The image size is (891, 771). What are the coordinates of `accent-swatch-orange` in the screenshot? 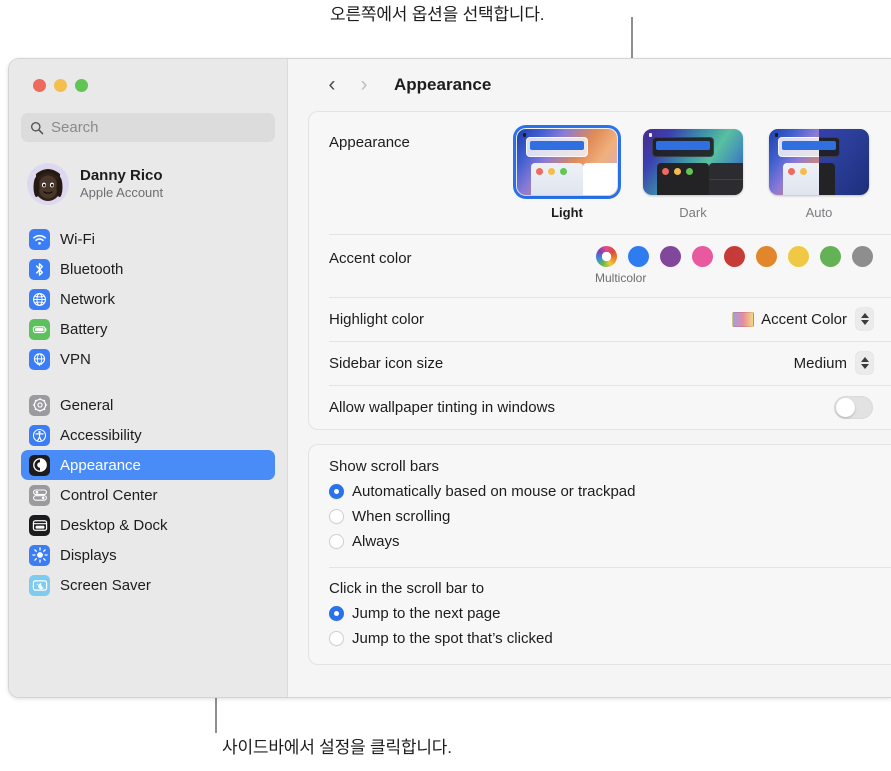 It's located at (766, 256).